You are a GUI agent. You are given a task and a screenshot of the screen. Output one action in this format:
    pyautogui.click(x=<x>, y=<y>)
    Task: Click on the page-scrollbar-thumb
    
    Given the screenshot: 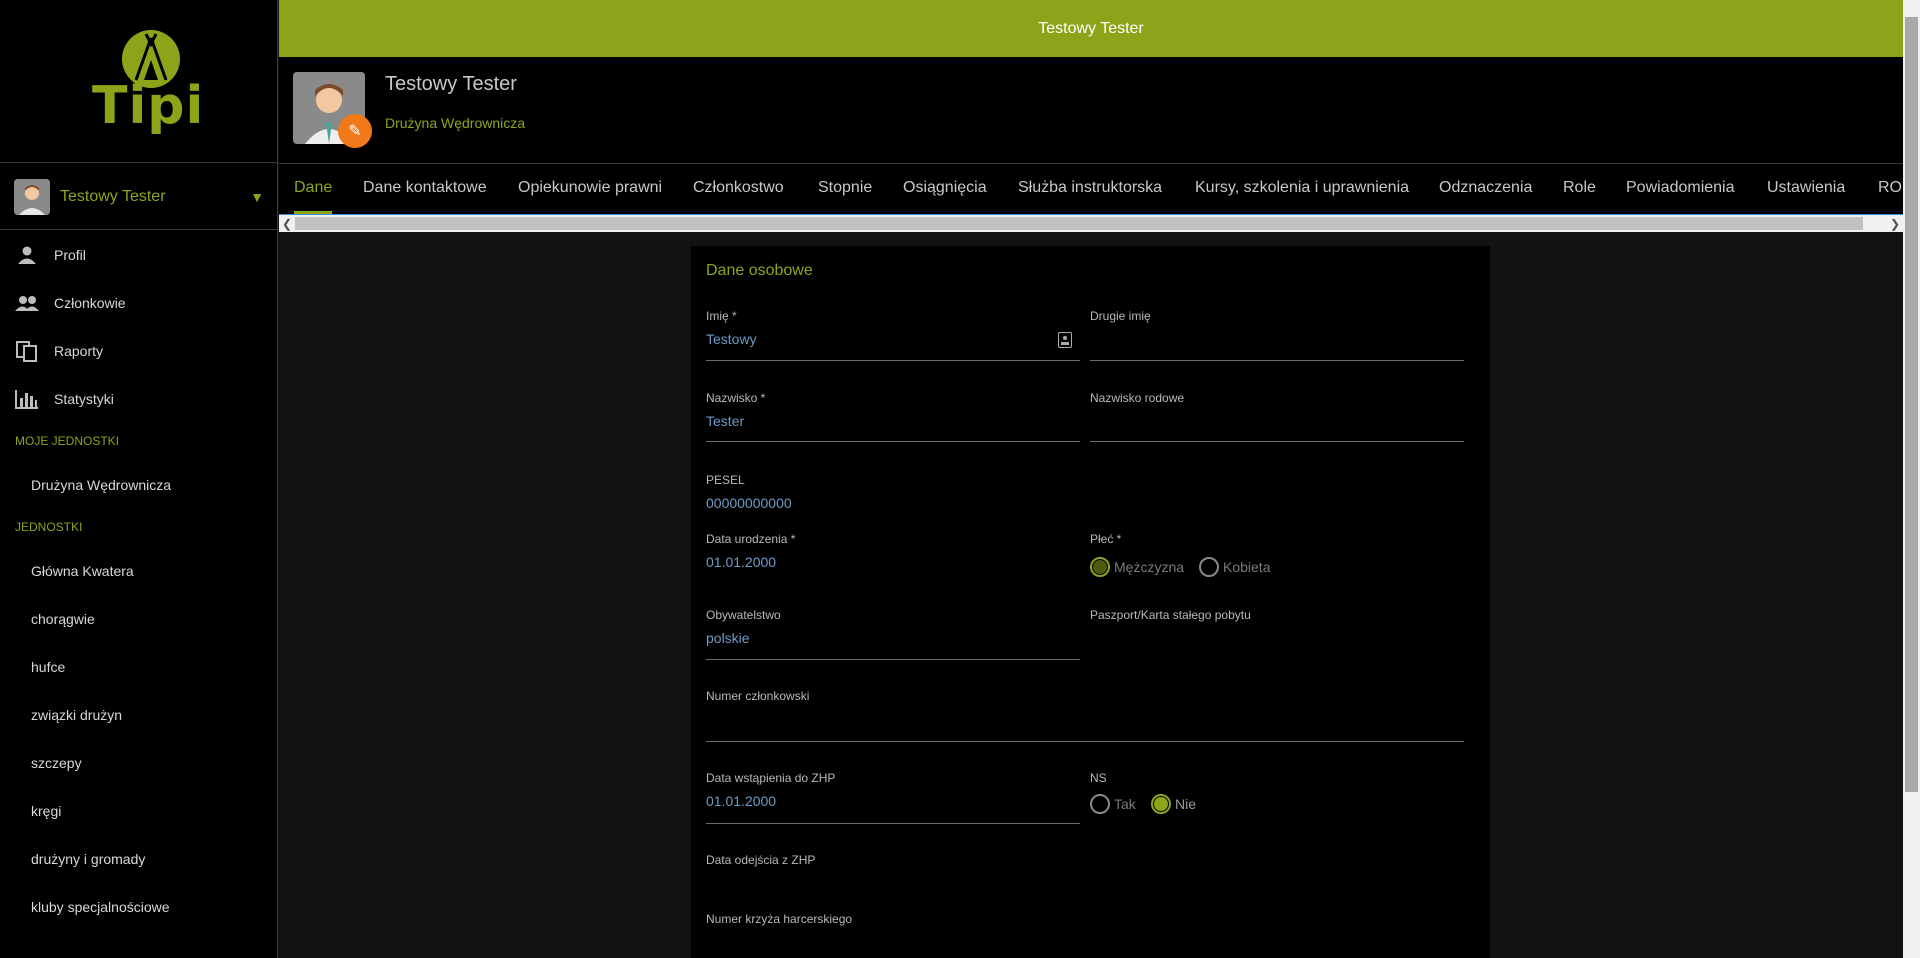 What is the action you would take?
    pyautogui.click(x=1911, y=404)
    